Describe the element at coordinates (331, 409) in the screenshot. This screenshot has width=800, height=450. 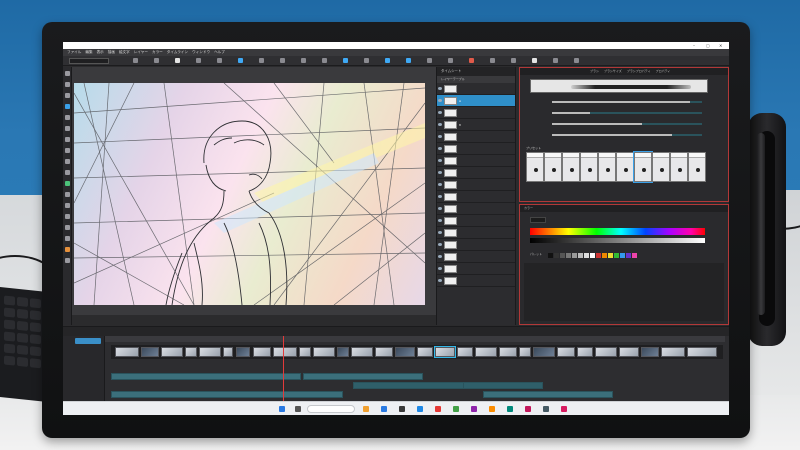
I see `taskbar-search` at that location.